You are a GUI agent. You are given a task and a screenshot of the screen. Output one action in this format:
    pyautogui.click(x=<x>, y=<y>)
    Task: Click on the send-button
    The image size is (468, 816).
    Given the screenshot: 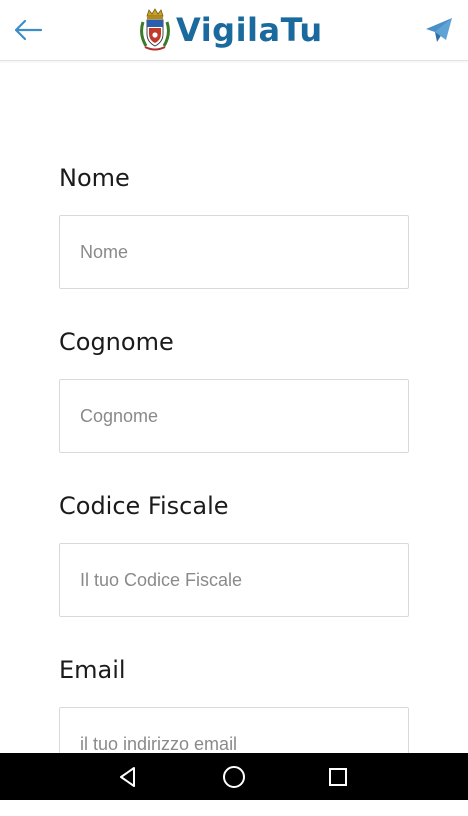 What is the action you would take?
    pyautogui.click(x=439, y=30)
    